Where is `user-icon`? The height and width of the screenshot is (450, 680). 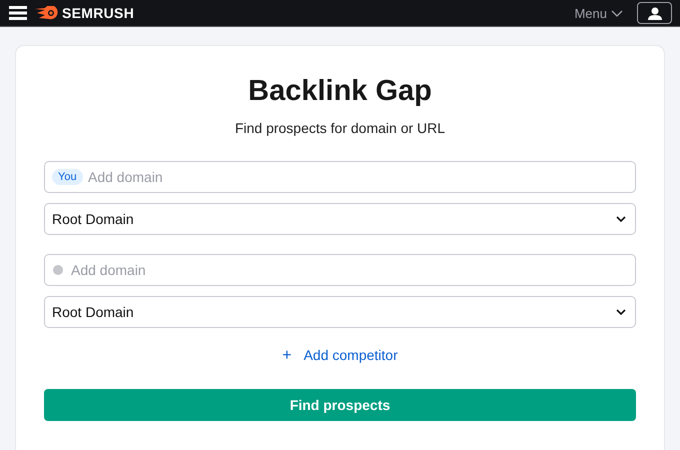 user-icon is located at coordinates (655, 13).